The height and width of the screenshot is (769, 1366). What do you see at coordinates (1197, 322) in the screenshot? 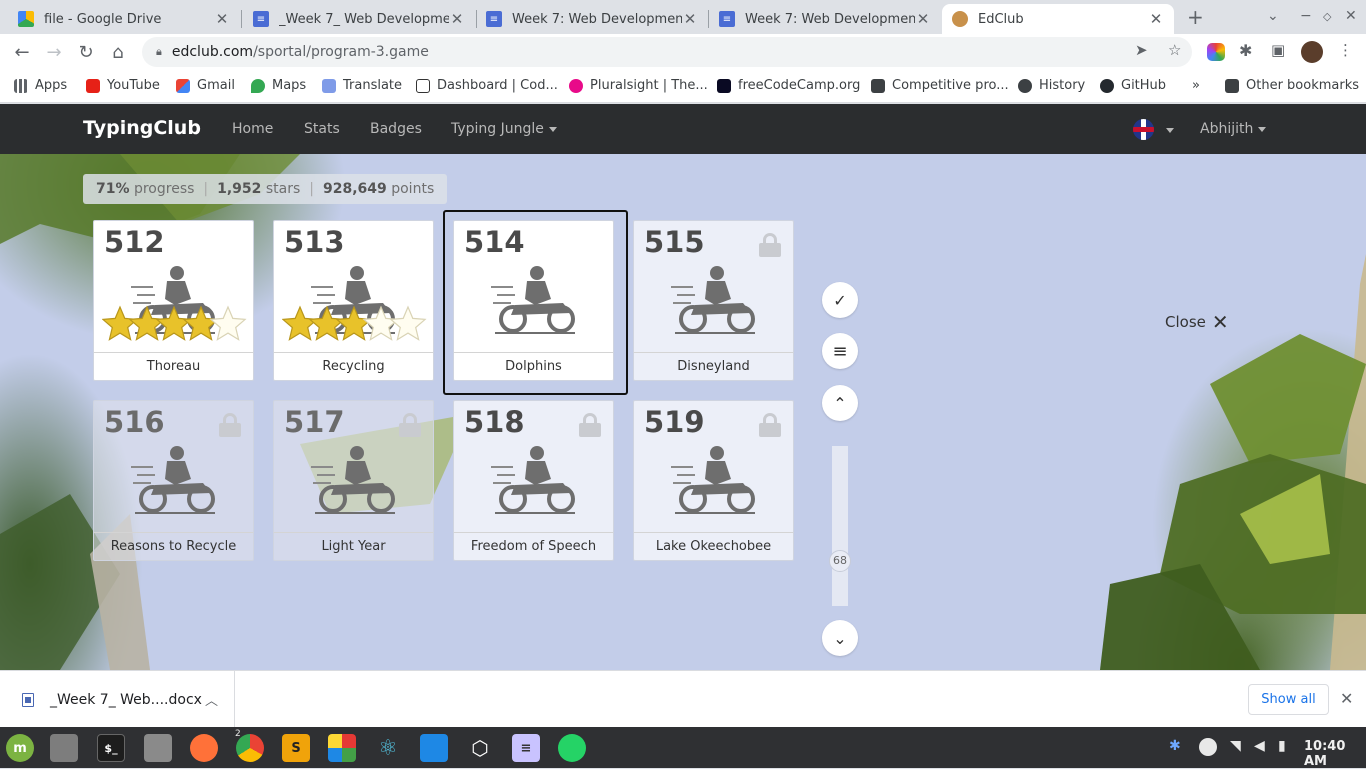
I see `close-button: Close ✕` at bounding box center [1197, 322].